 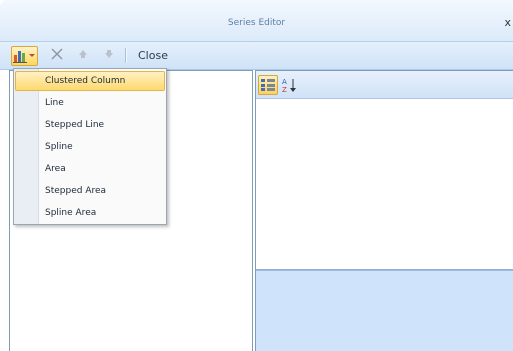 I want to click on categorized-icon, so click(x=268, y=85).